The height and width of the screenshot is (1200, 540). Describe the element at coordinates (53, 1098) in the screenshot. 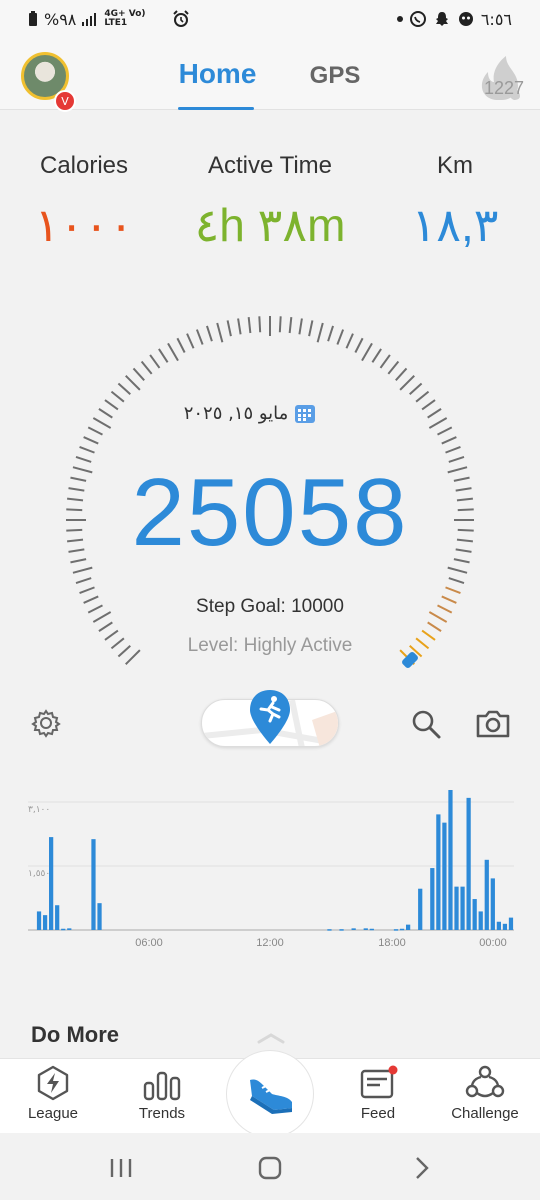

I see `nav-league: League` at that location.